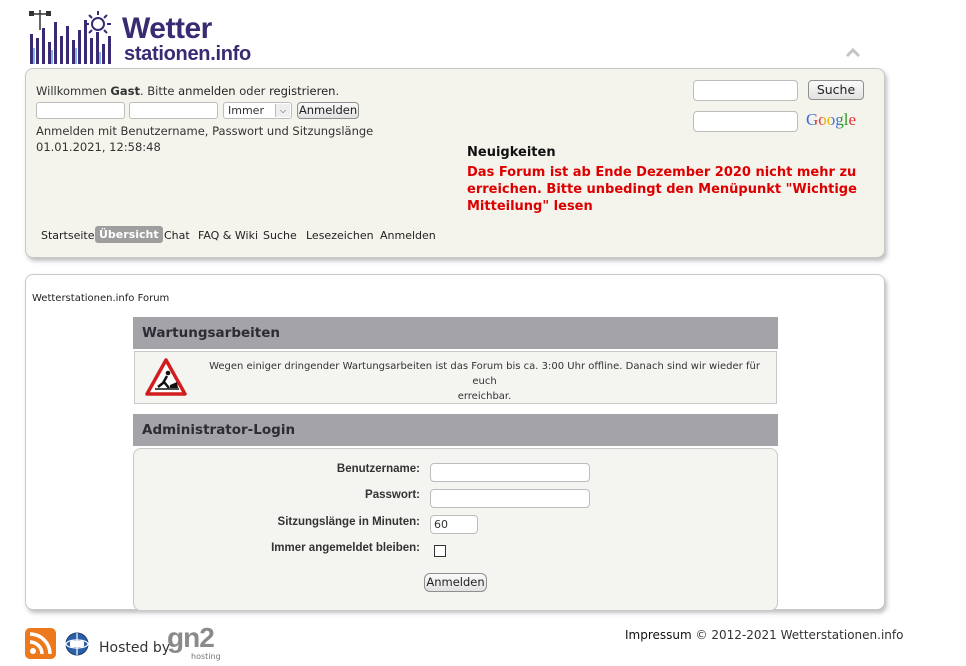  What do you see at coordinates (440, 551) in the screenshot?
I see `remember-me-checkbox` at bounding box center [440, 551].